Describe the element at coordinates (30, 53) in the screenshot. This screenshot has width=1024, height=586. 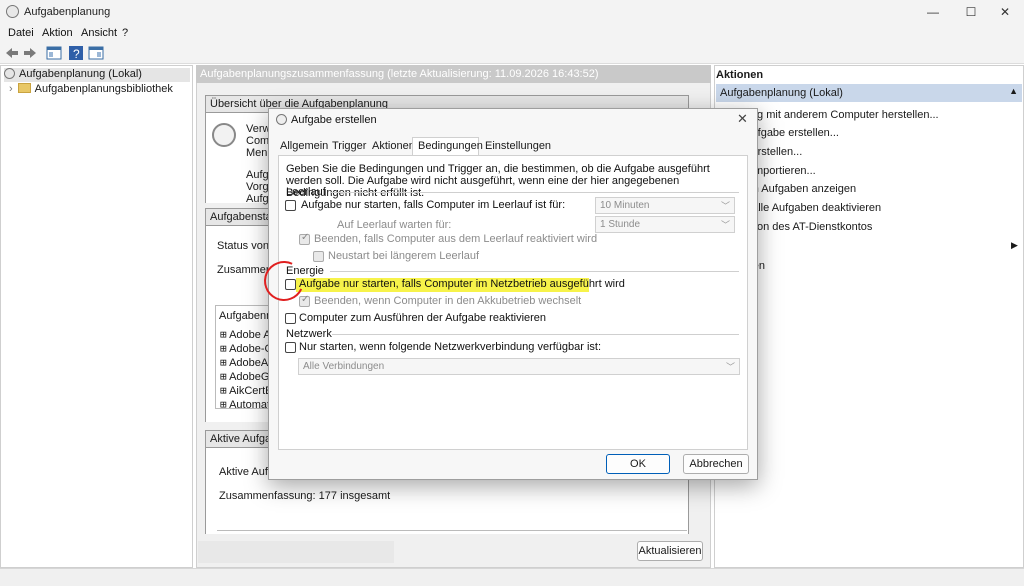
I see `forward-arrow-icon` at that location.